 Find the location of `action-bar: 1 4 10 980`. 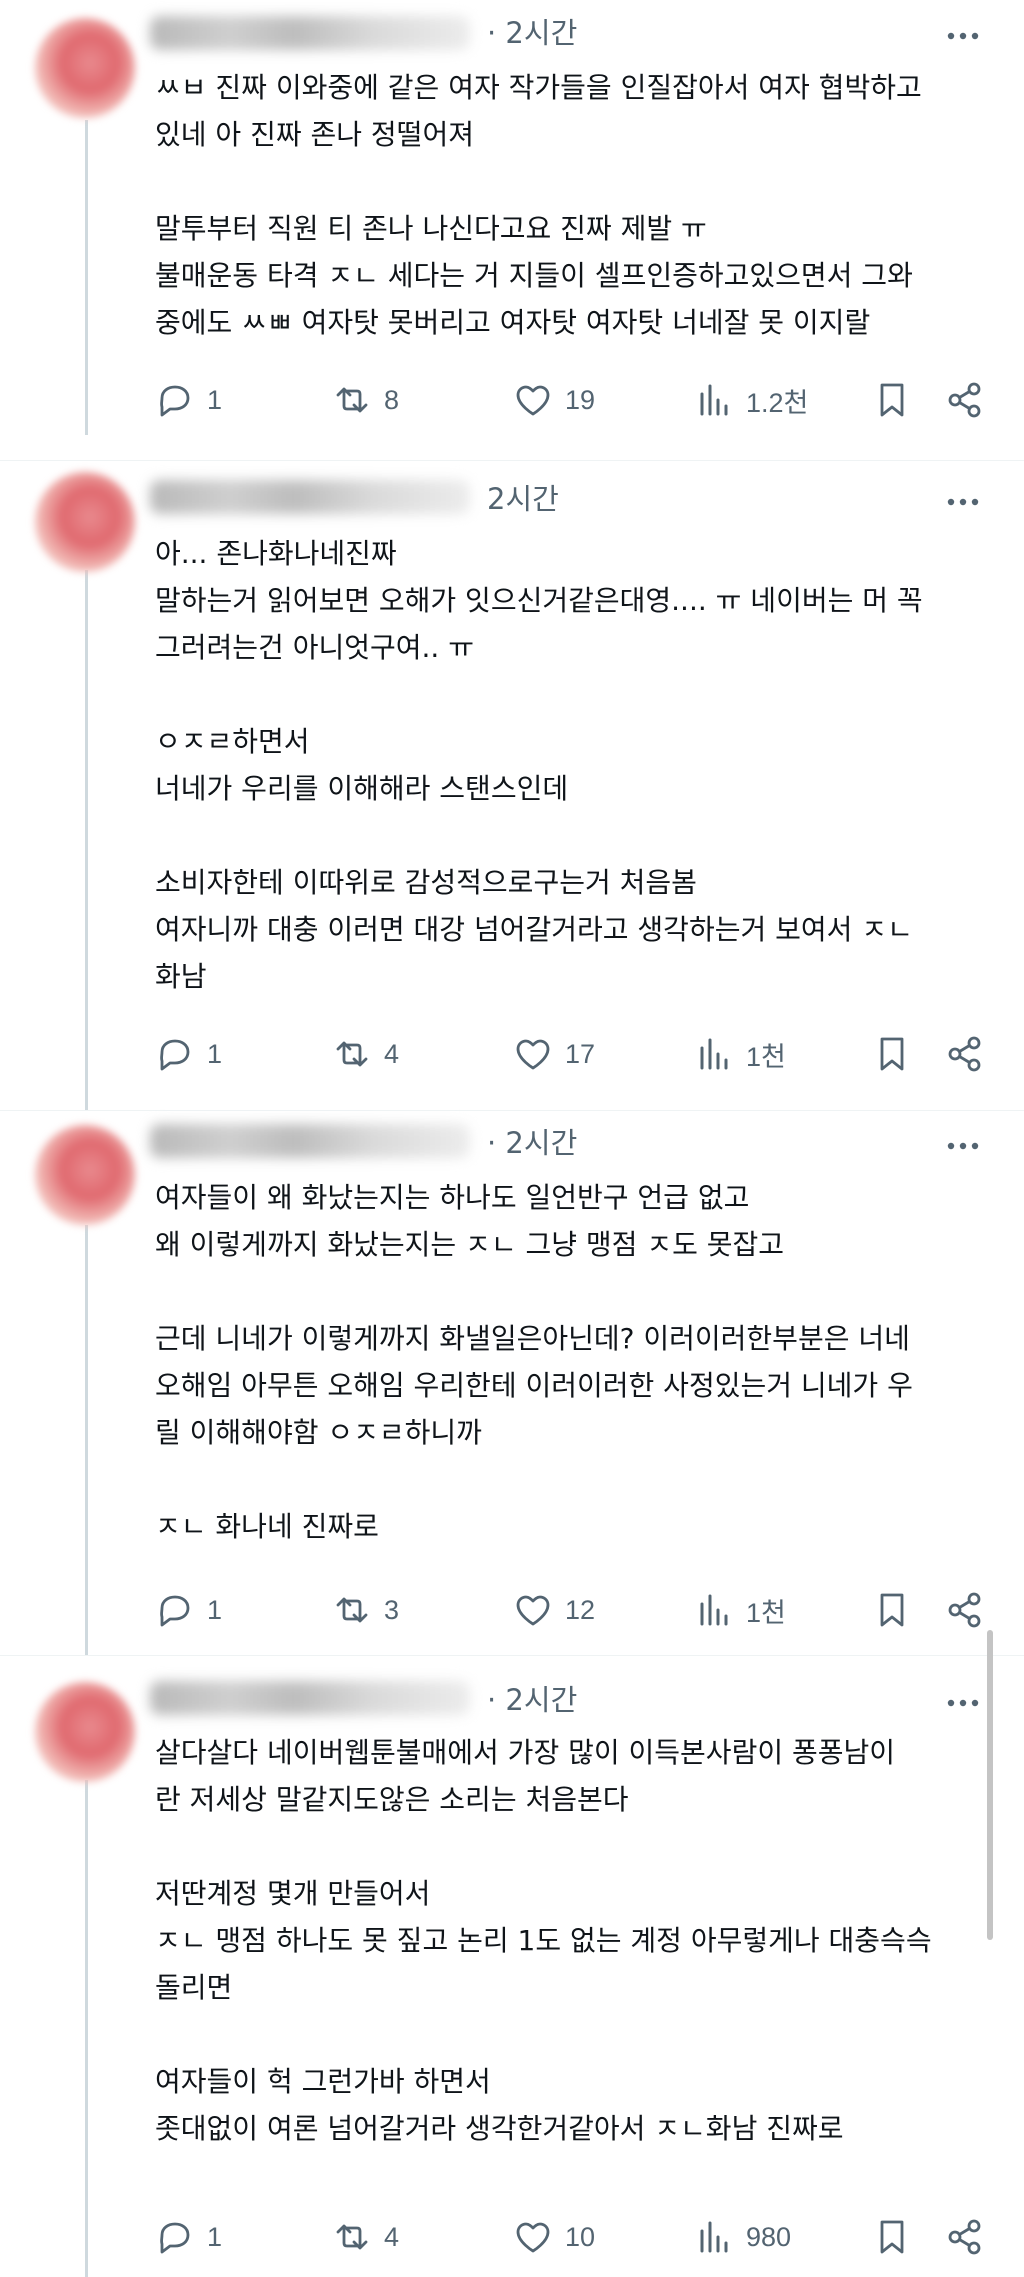

action-bar: 1 4 10 980 is located at coordinates (512, 2237).